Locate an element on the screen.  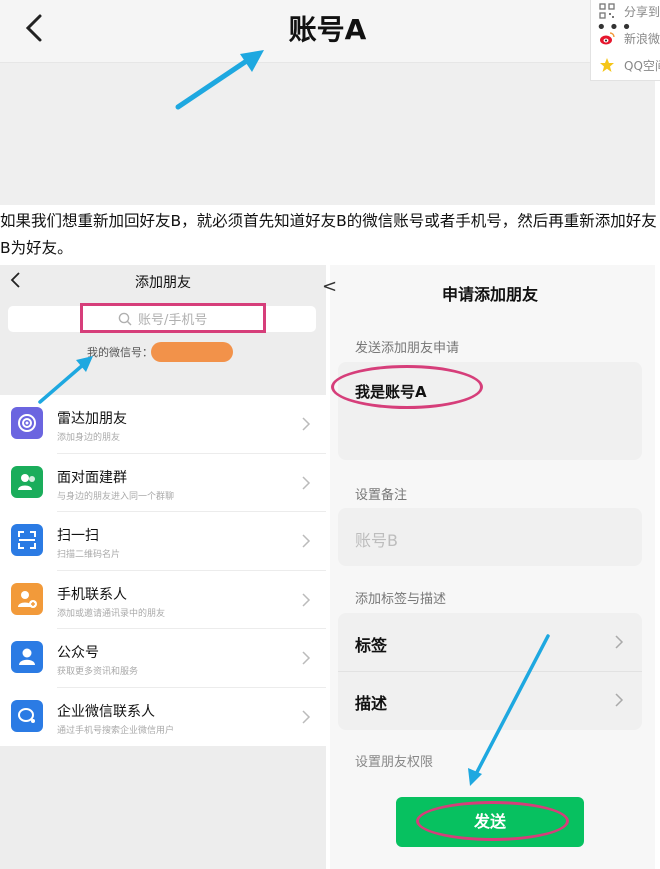
menu-item-subtitle: 通过手机号搜索企业微信用户 is located at coordinates (116, 730).